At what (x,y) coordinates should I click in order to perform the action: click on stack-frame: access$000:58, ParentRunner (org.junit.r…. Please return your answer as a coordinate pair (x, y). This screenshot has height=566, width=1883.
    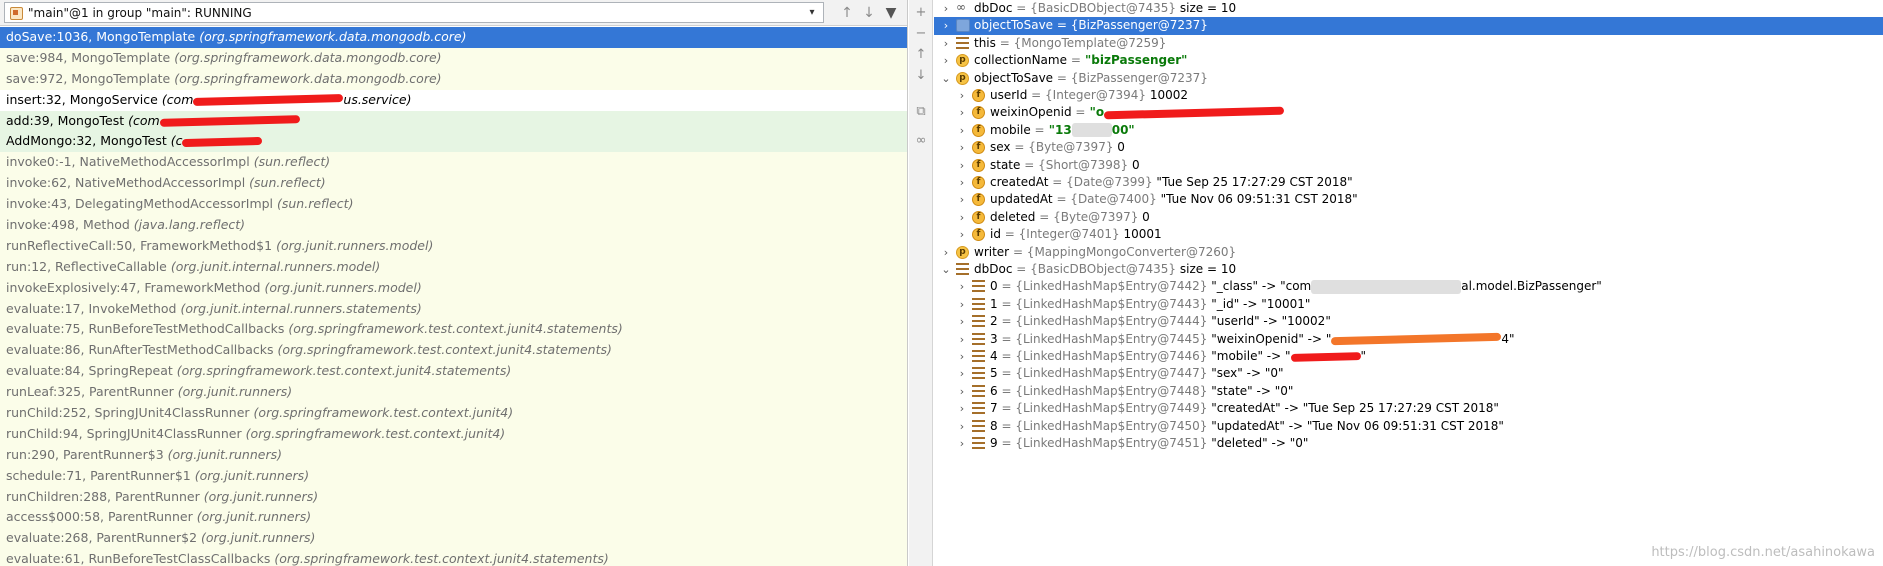
    Looking at the image, I should click on (453, 518).